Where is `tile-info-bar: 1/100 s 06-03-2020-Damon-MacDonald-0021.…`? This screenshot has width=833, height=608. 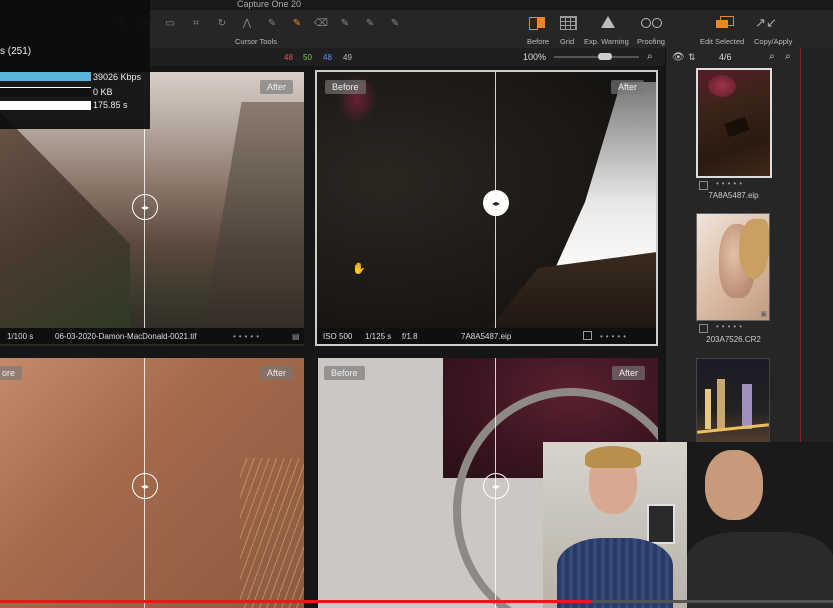 tile-info-bar: 1/100 s 06-03-2020-Damon-MacDonald-0021.… is located at coordinates (152, 336).